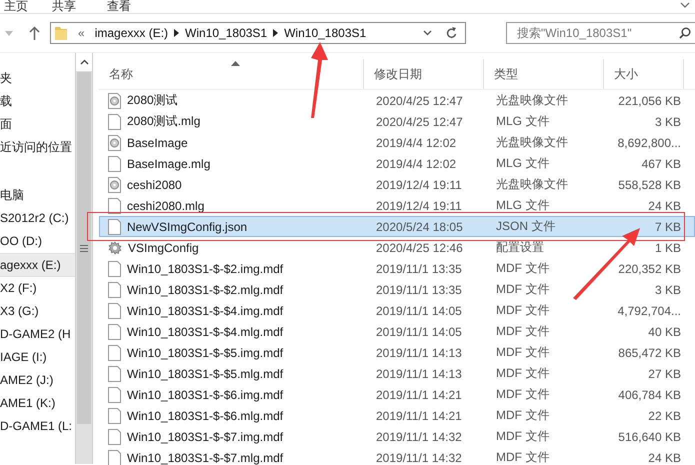  What do you see at coordinates (397, 205) in the screenshot?
I see `file-row: ceshi2080.mlg 2019/12/4 19:11 MLG 文件 24 KB` at bounding box center [397, 205].